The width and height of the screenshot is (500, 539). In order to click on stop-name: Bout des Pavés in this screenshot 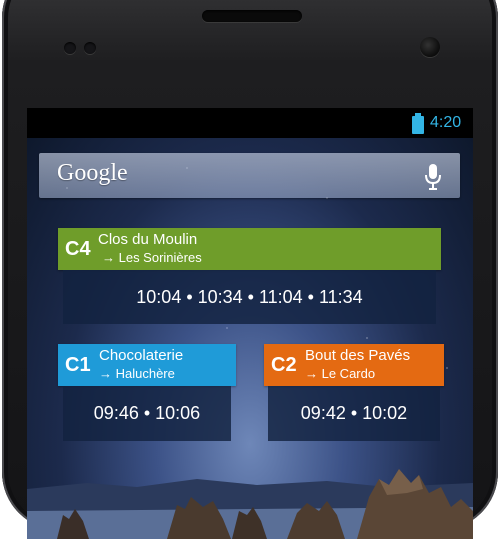, I will do `click(358, 355)`.